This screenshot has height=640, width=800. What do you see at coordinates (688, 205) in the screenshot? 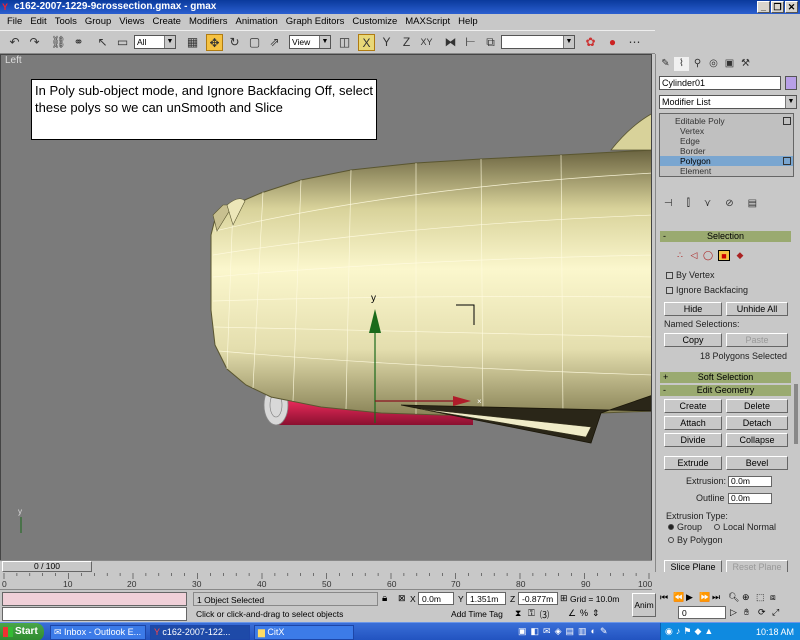
I see `show-end-result-icon: ⫿` at bounding box center [688, 205].